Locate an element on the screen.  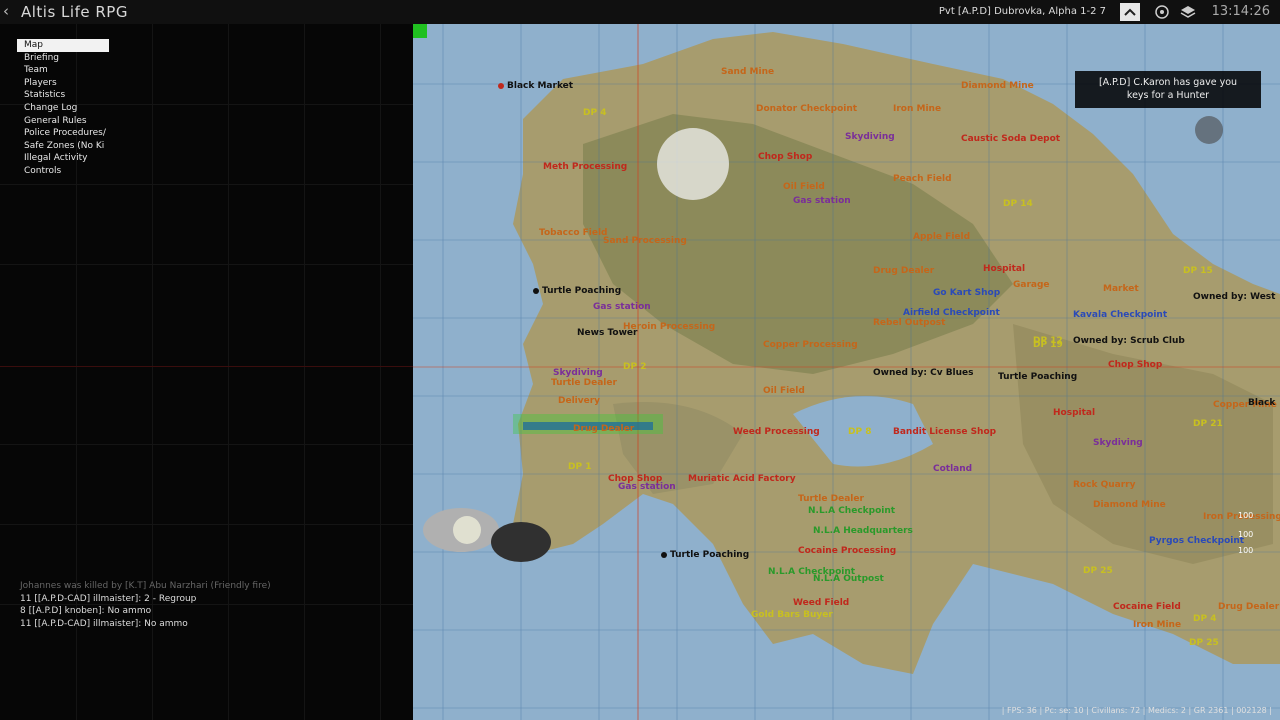
map-marker-label: Peach Field is located at coordinates (922, 179).